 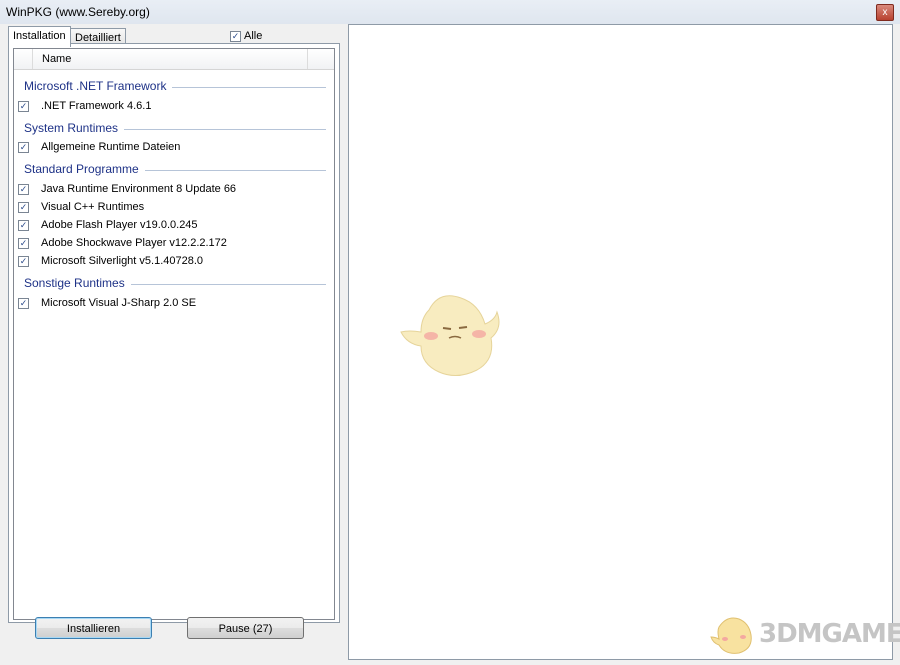 What do you see at coordinates (253, 36) in the screenshot?
I see `select-all-label: Alle` at bounding box center [253, 36].